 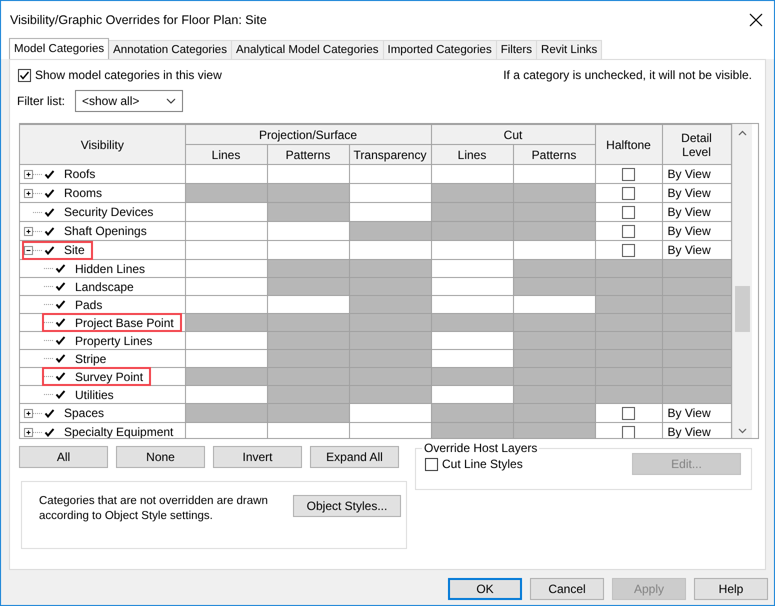 What do you see at coordinates (485, 589) in the screenshot?
I see `button: OK` at bounding box center [485, 589].